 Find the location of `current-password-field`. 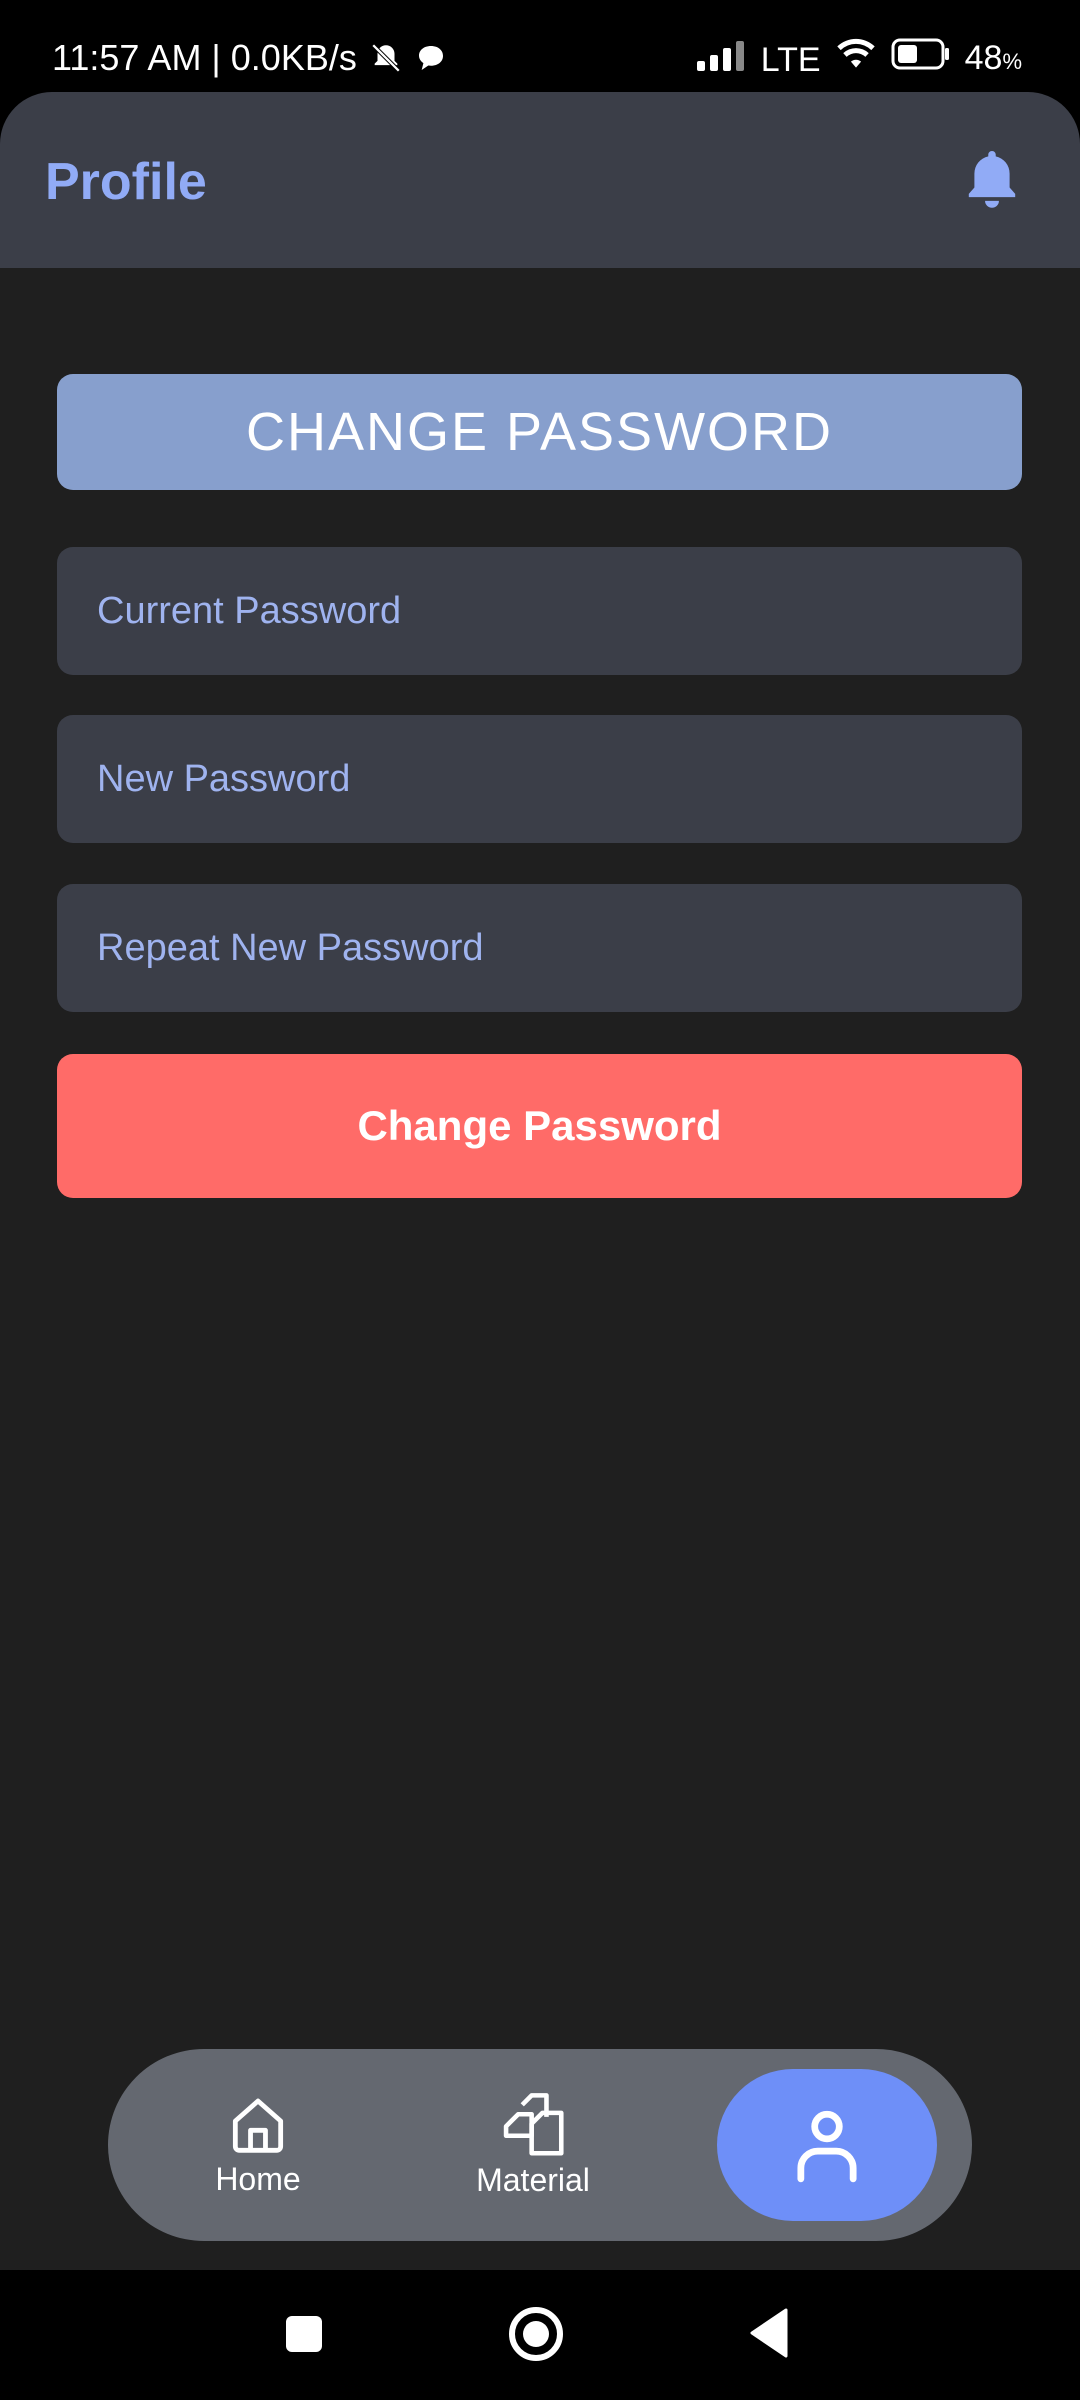

current-password-field is located at coordinates (539, 611).